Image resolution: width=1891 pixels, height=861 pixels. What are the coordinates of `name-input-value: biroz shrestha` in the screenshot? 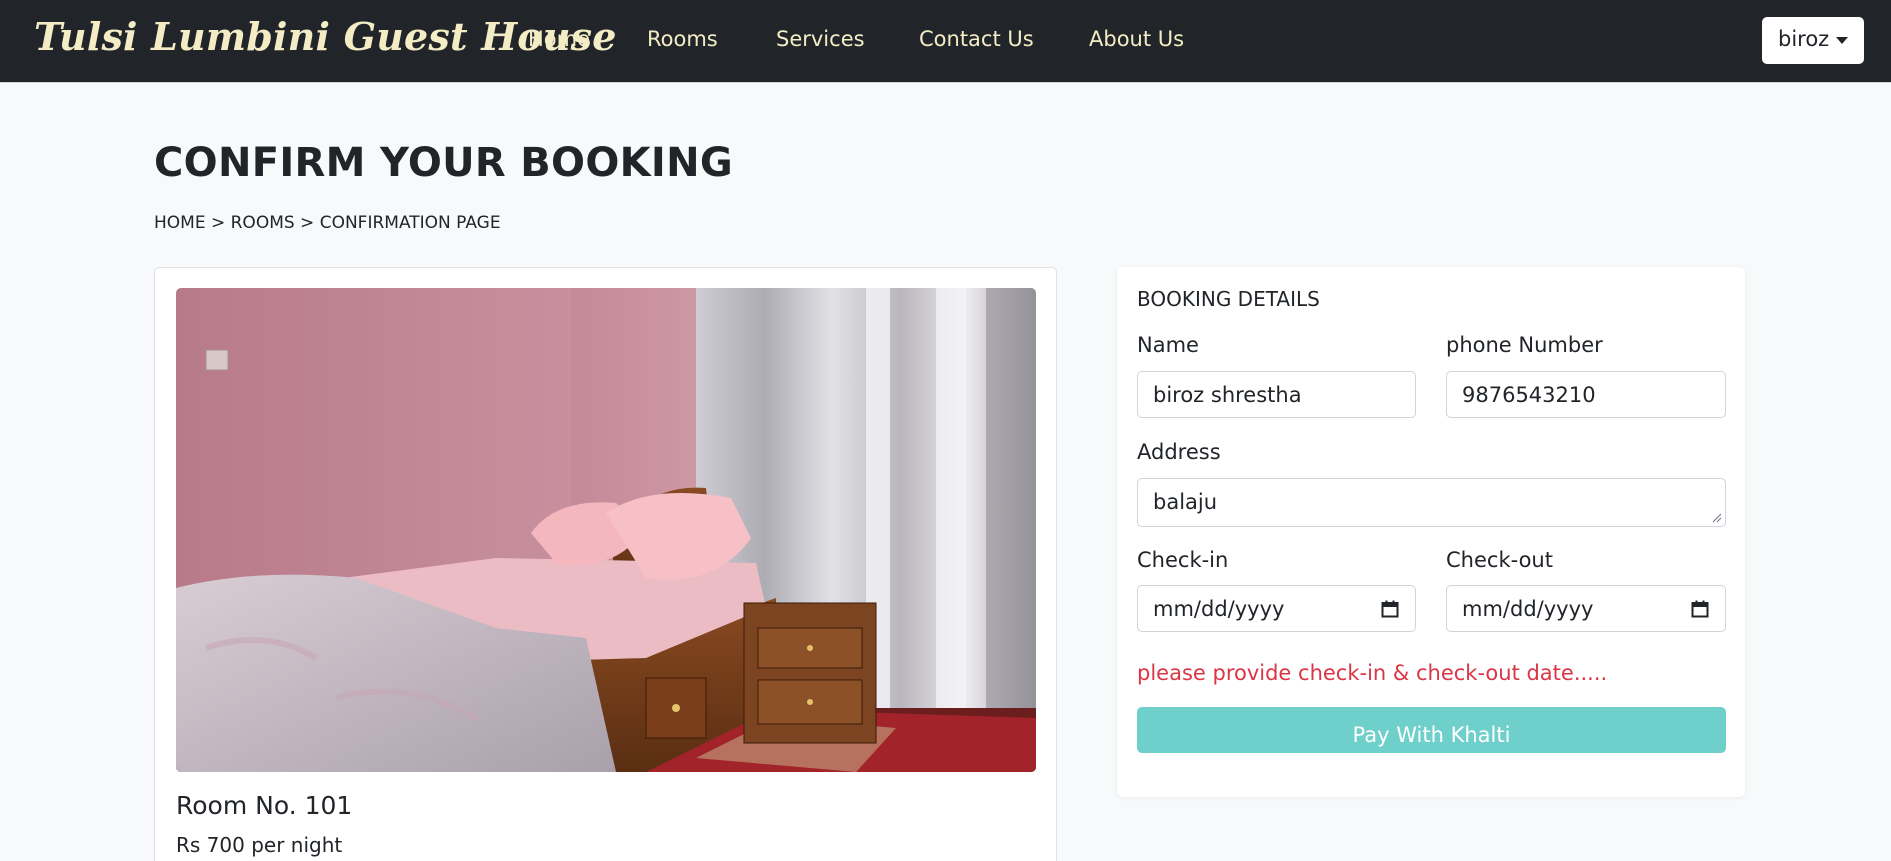 It's located at (1227, 395).